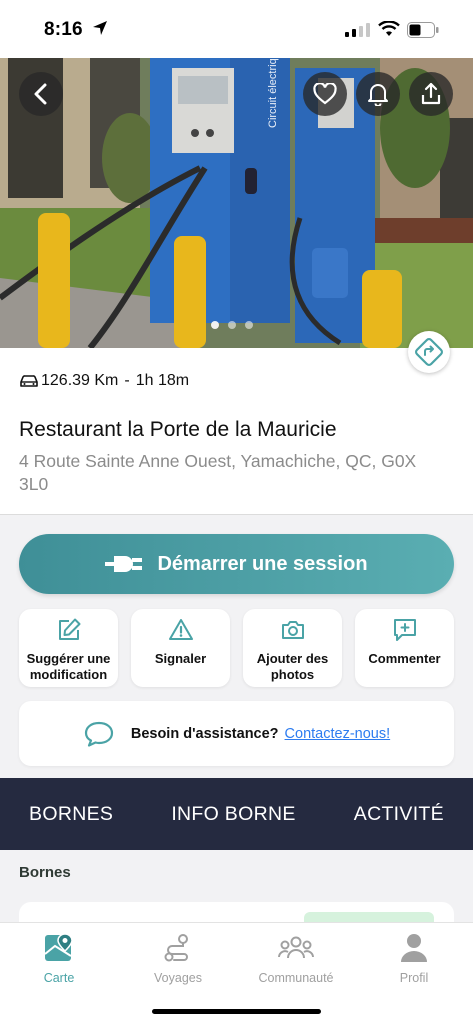 The width and height of the screenshot is (473, 1024). What do you see at coordinates (80, 380) in the screenshot?
I see `trip-distance: 126.39 Km` at bounding box center [80, 380].